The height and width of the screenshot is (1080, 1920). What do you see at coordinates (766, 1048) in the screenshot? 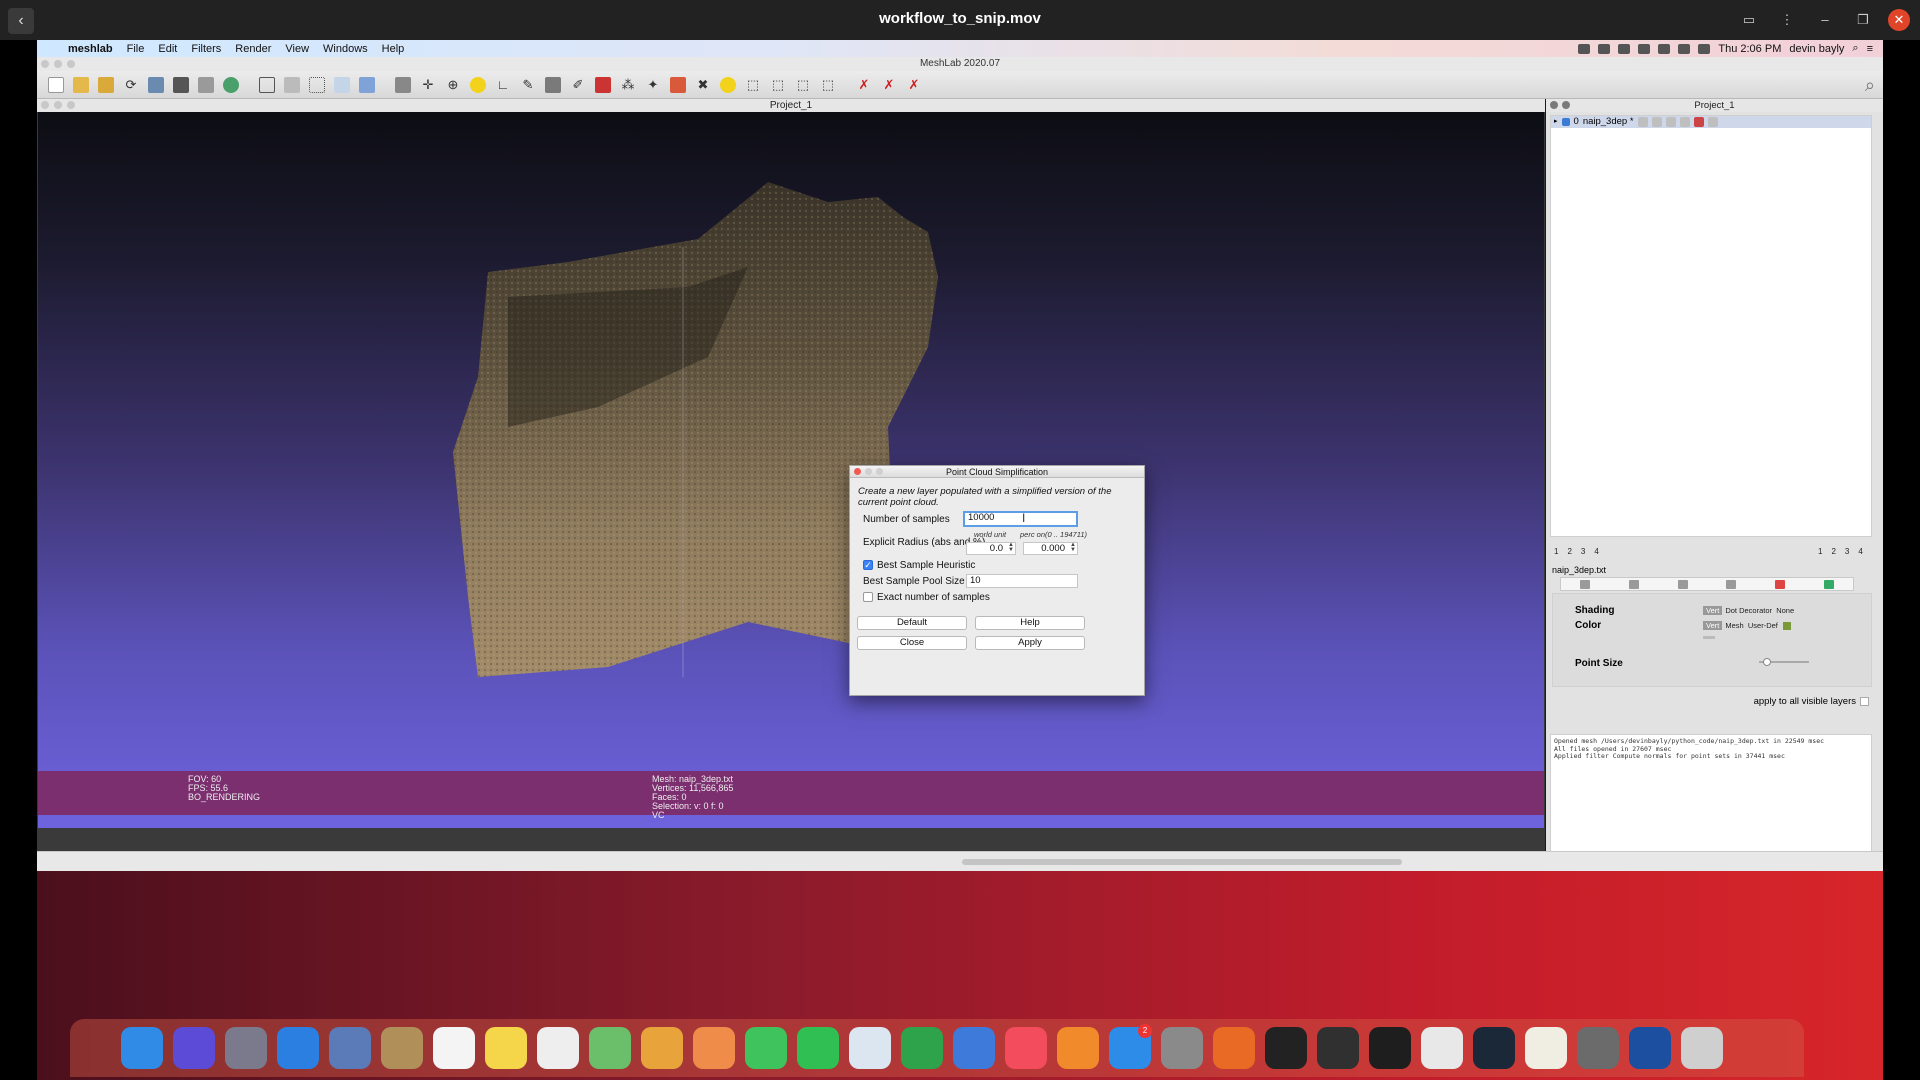
I see `dock-item-messages` at bounding box center [766, 1048].